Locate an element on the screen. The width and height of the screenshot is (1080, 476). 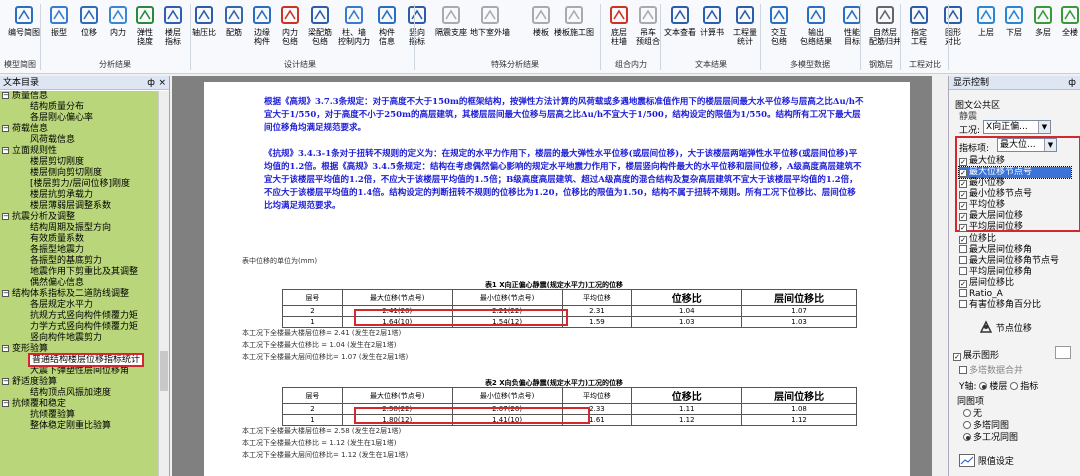
tree-item: 风荷载信息 is located at coordinates (79, 140).